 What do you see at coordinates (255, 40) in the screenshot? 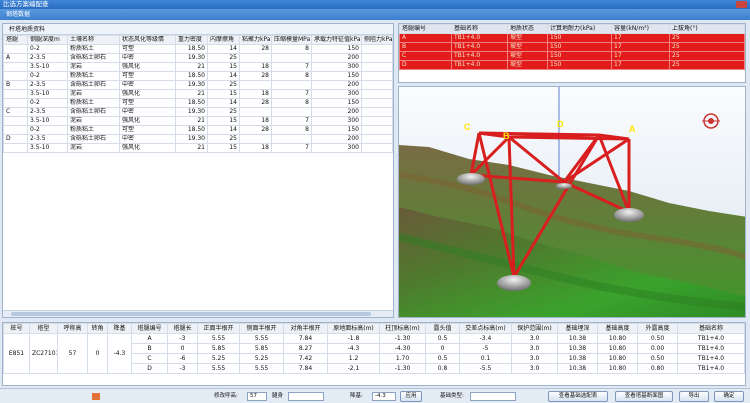
I see `column-header: 粘聚力kPa` at bounding box center [255, 40].